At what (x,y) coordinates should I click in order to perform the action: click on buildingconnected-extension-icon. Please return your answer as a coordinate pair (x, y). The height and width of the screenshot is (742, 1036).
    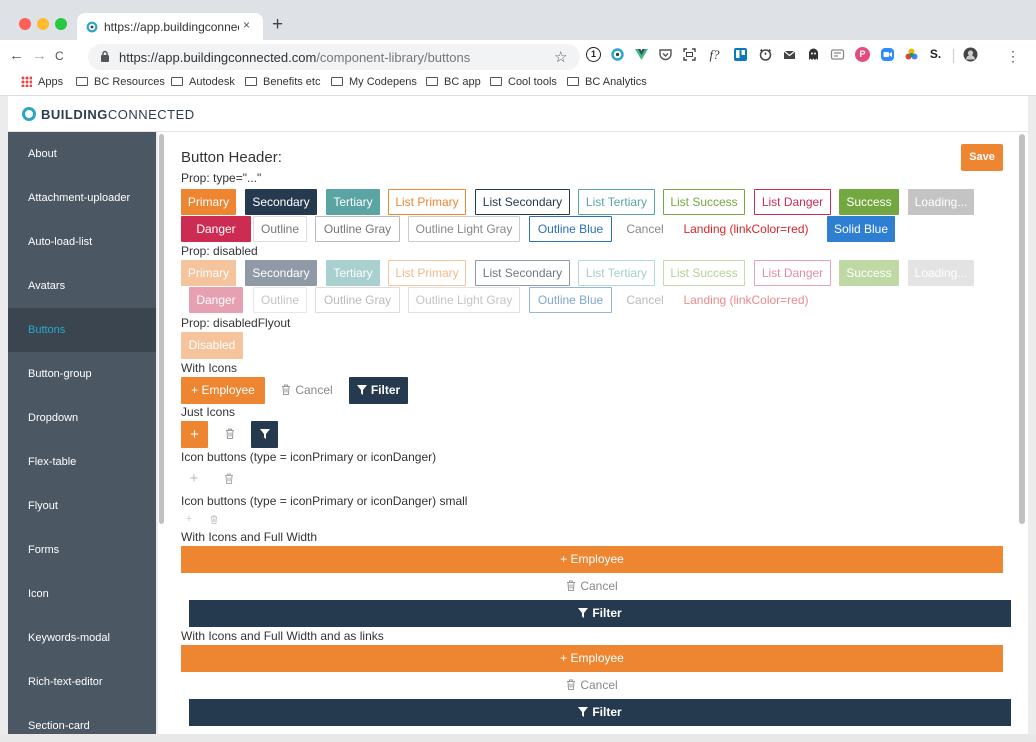
    Looking at the image, I should click on (617, 54).